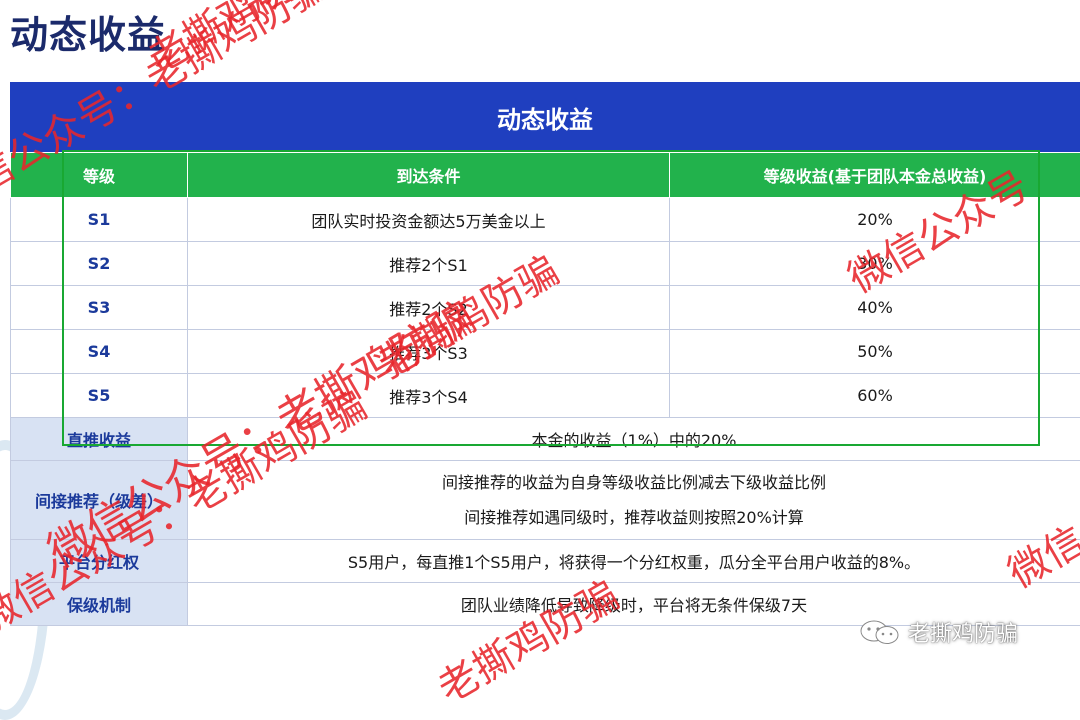 The image size is (1080, 720). I want to click on level-rate: 30%, so click(875, 264).